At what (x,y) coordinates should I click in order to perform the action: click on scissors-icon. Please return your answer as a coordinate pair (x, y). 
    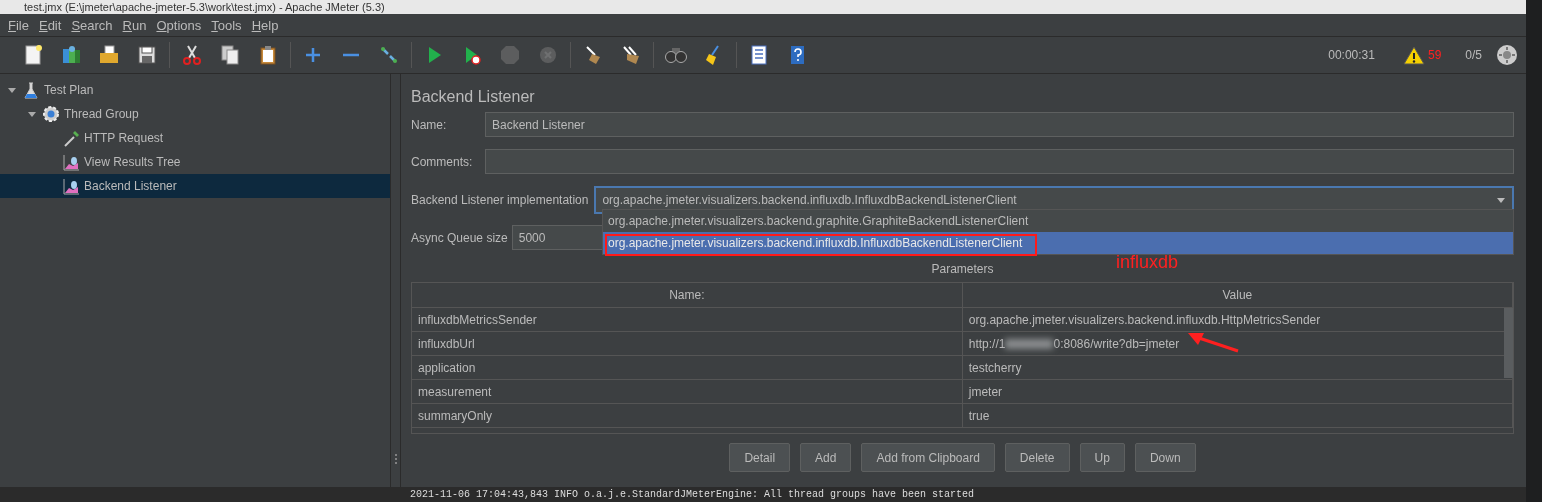
    Looking at the image, I should click on (192, 55).